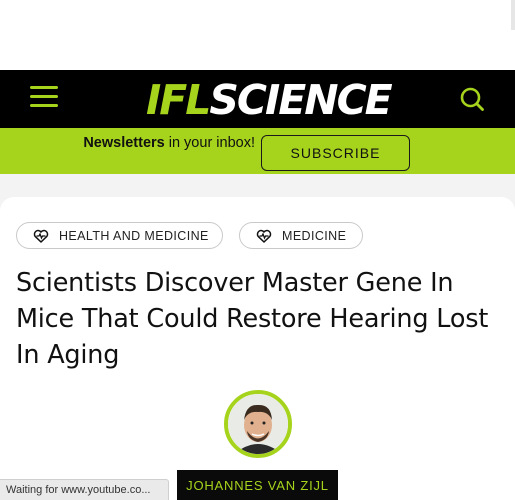  What do you see at coordinates (257, 35) in the screenshot?
I see `top-whitespace` at bounding box center [257, 35].